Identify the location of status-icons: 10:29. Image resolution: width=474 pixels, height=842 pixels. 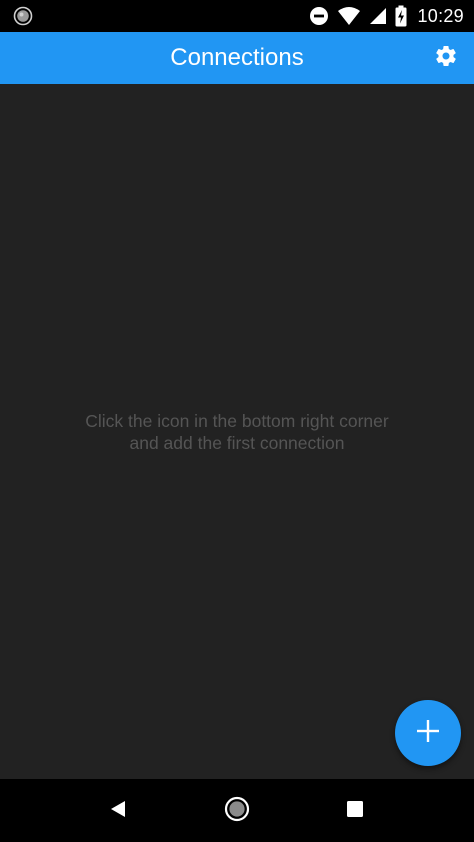
(386, 16).